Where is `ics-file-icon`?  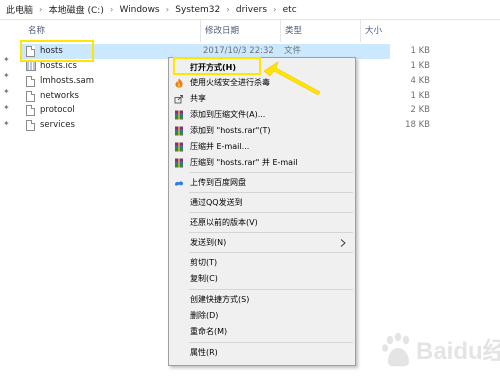 ics-file-icon is located at coordinates (31, 66).